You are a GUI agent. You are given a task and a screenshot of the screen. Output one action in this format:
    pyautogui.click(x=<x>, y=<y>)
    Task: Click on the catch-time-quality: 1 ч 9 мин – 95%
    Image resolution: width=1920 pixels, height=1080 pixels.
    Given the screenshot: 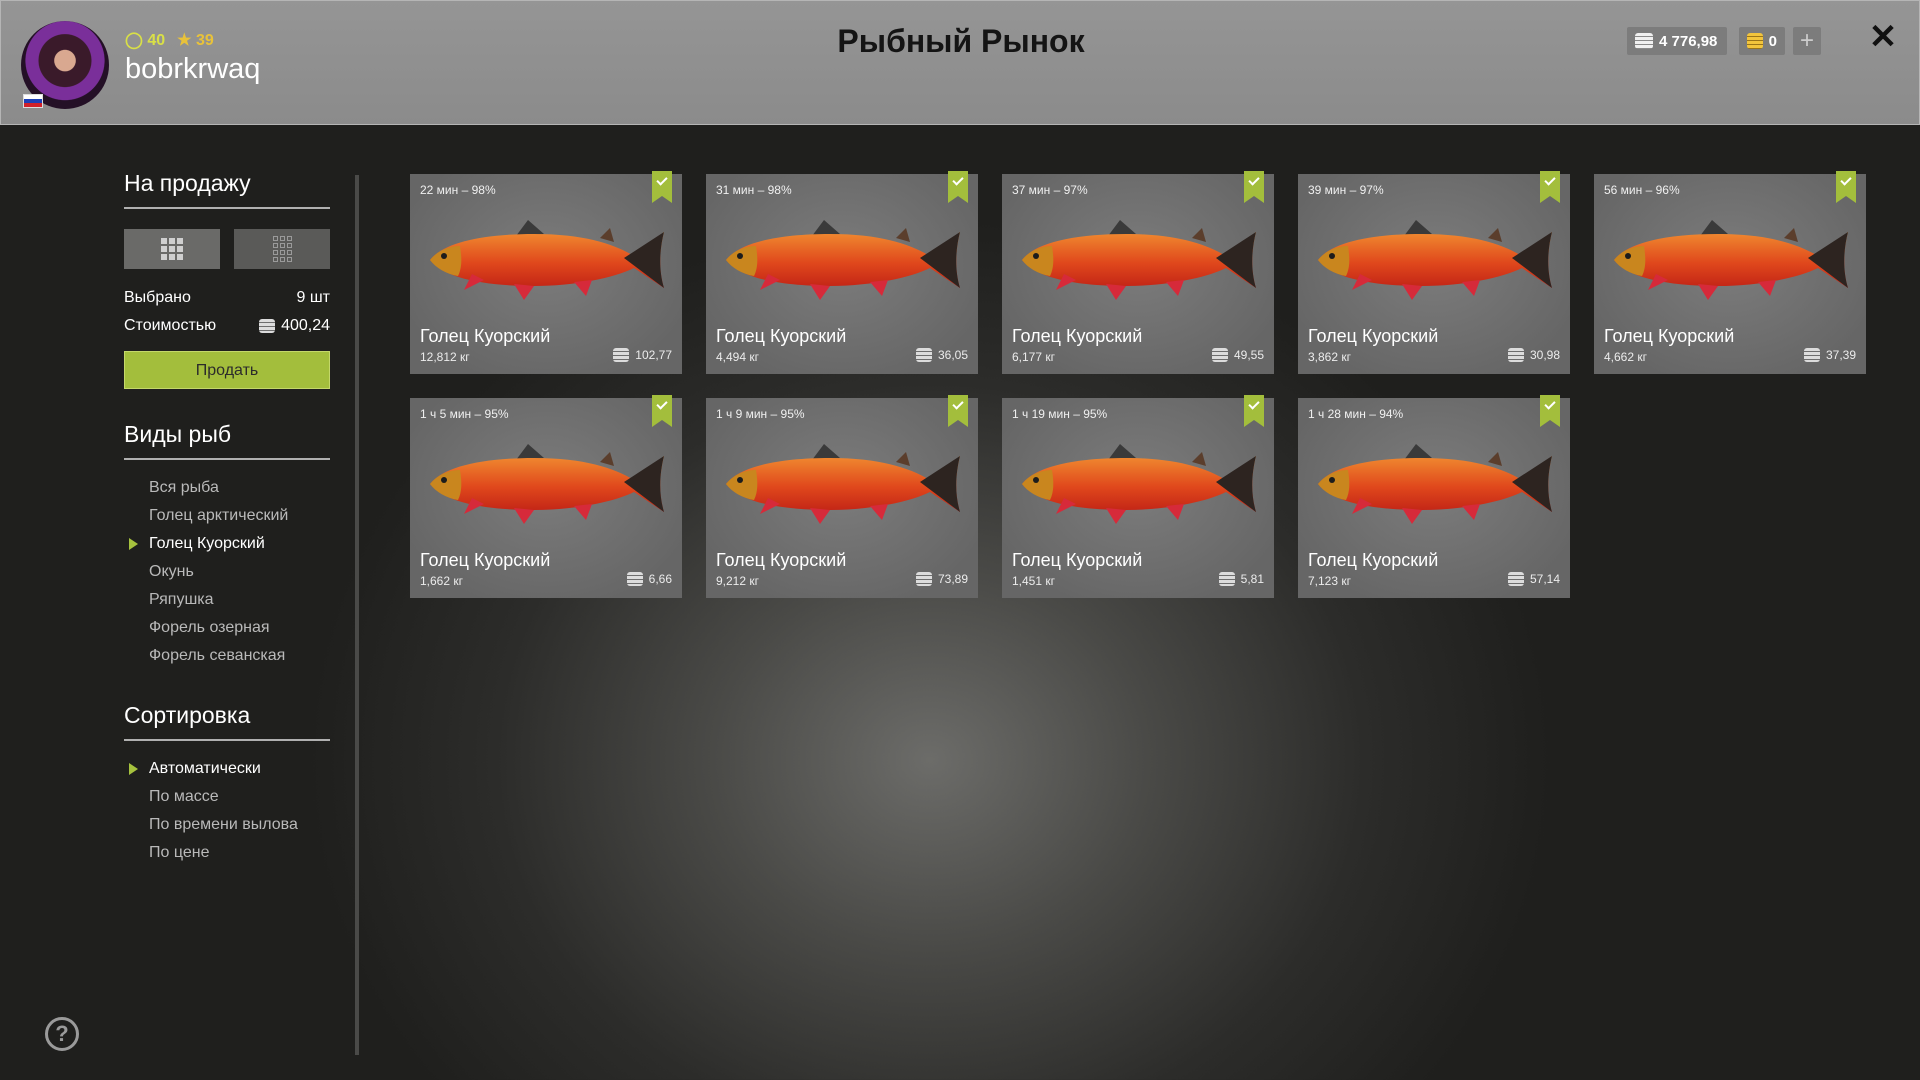 What is the action you would take?
    pyautogui.click(x=760, y=414)
    